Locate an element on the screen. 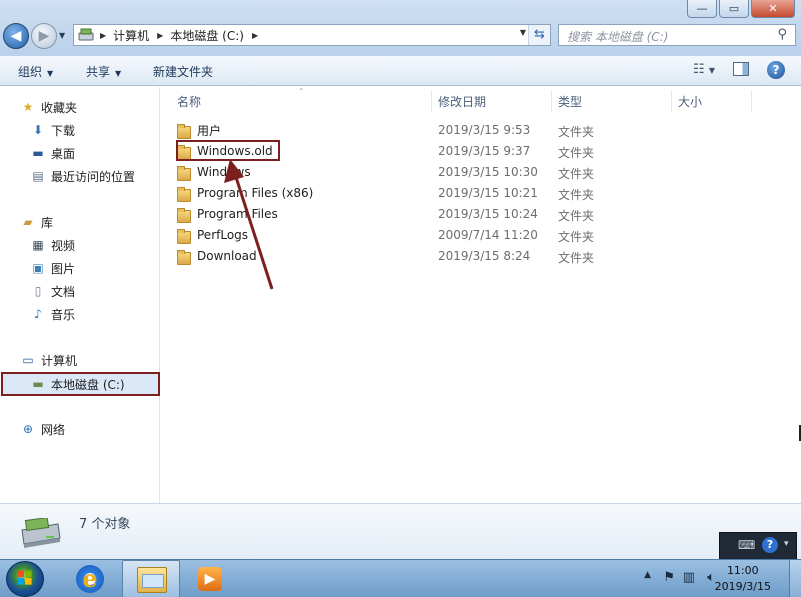  share-button: 共享 ▼ is located at coordinates (103, 71).